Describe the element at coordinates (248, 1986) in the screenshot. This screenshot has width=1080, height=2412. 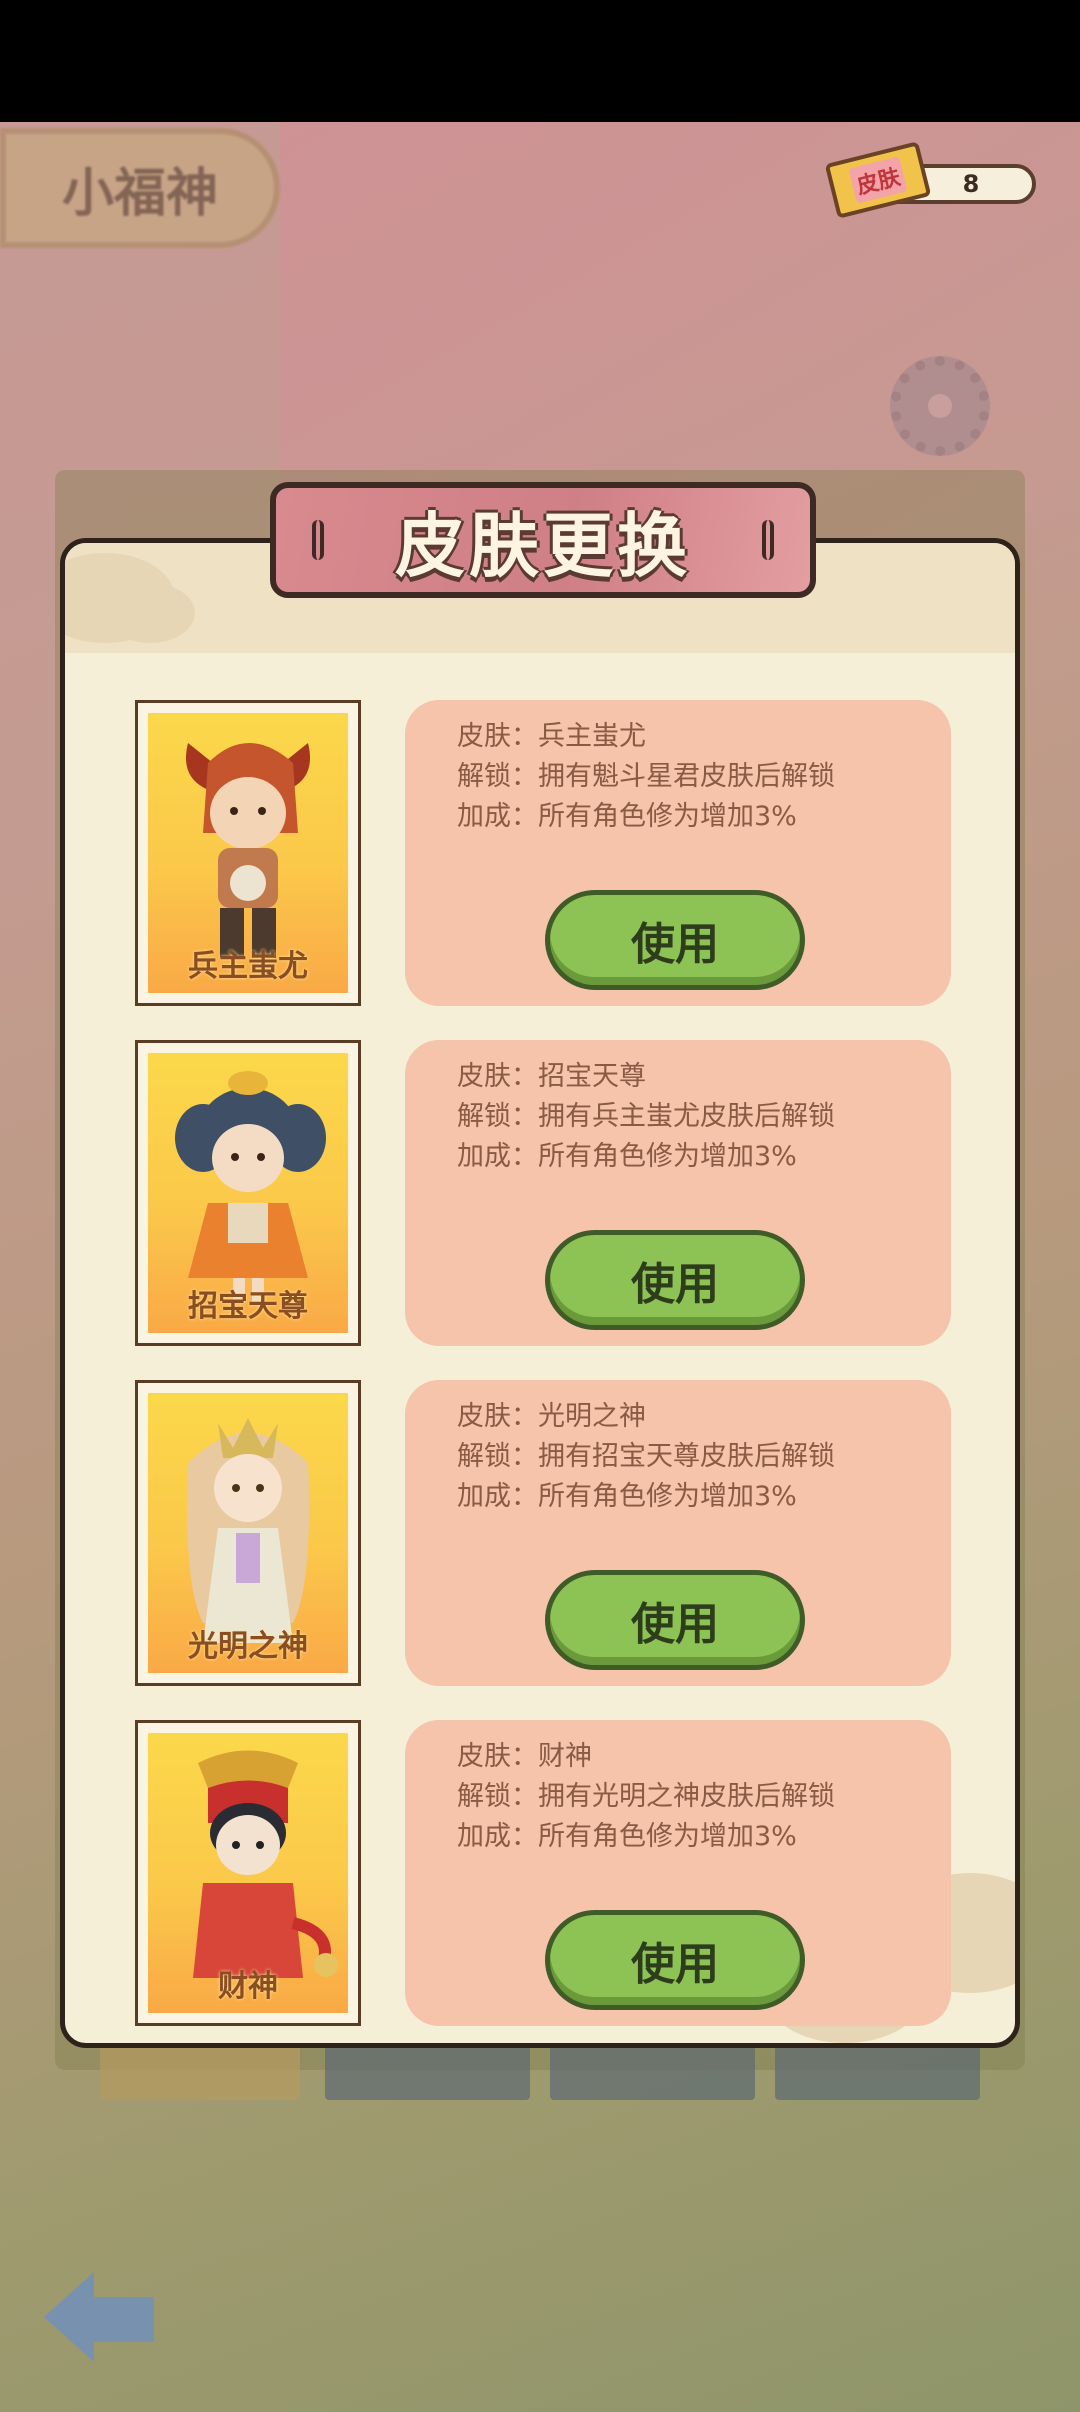
I see `card-name: 财神` at that location.